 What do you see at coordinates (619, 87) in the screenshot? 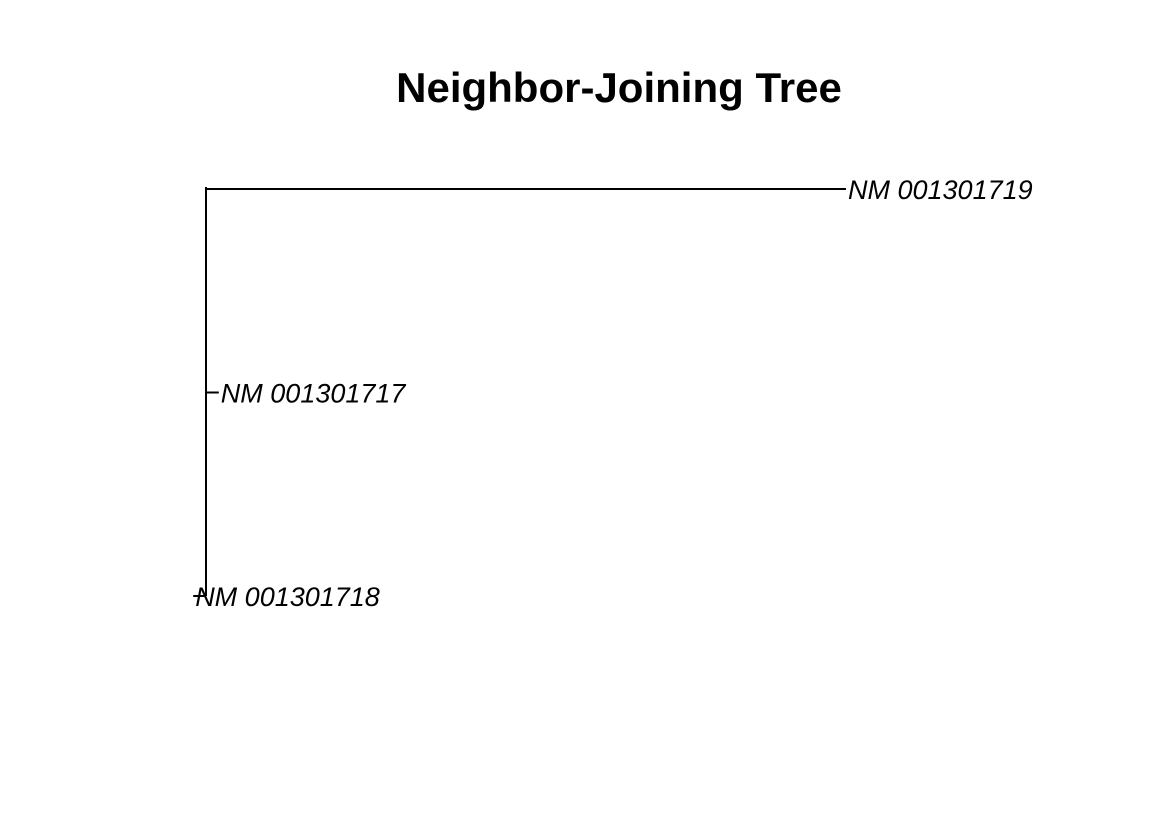
I see `plot-title: Neighbor-Joining Tree` at bounding box center [619, 87].